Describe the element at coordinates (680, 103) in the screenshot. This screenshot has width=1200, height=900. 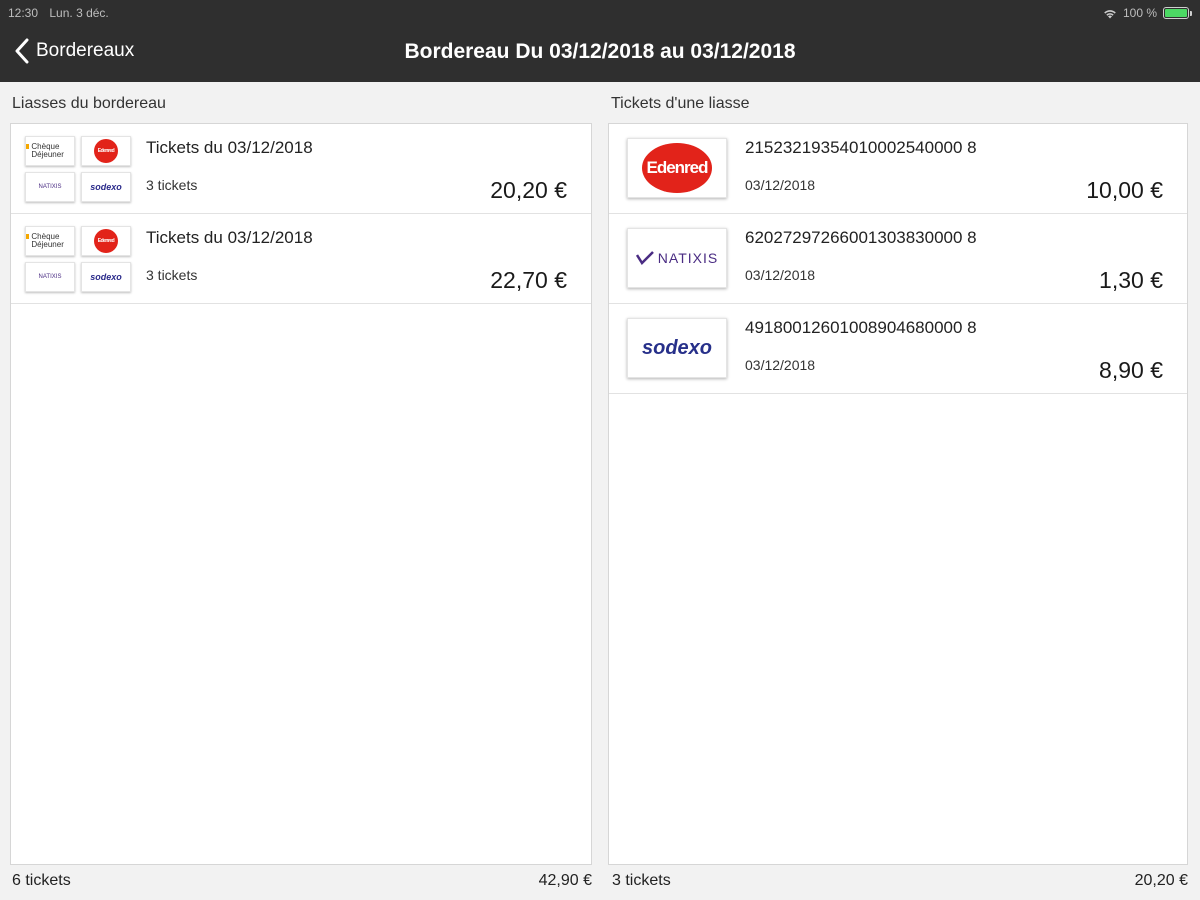
I see `right-section-label: Tickets d'une liasse` at that location.